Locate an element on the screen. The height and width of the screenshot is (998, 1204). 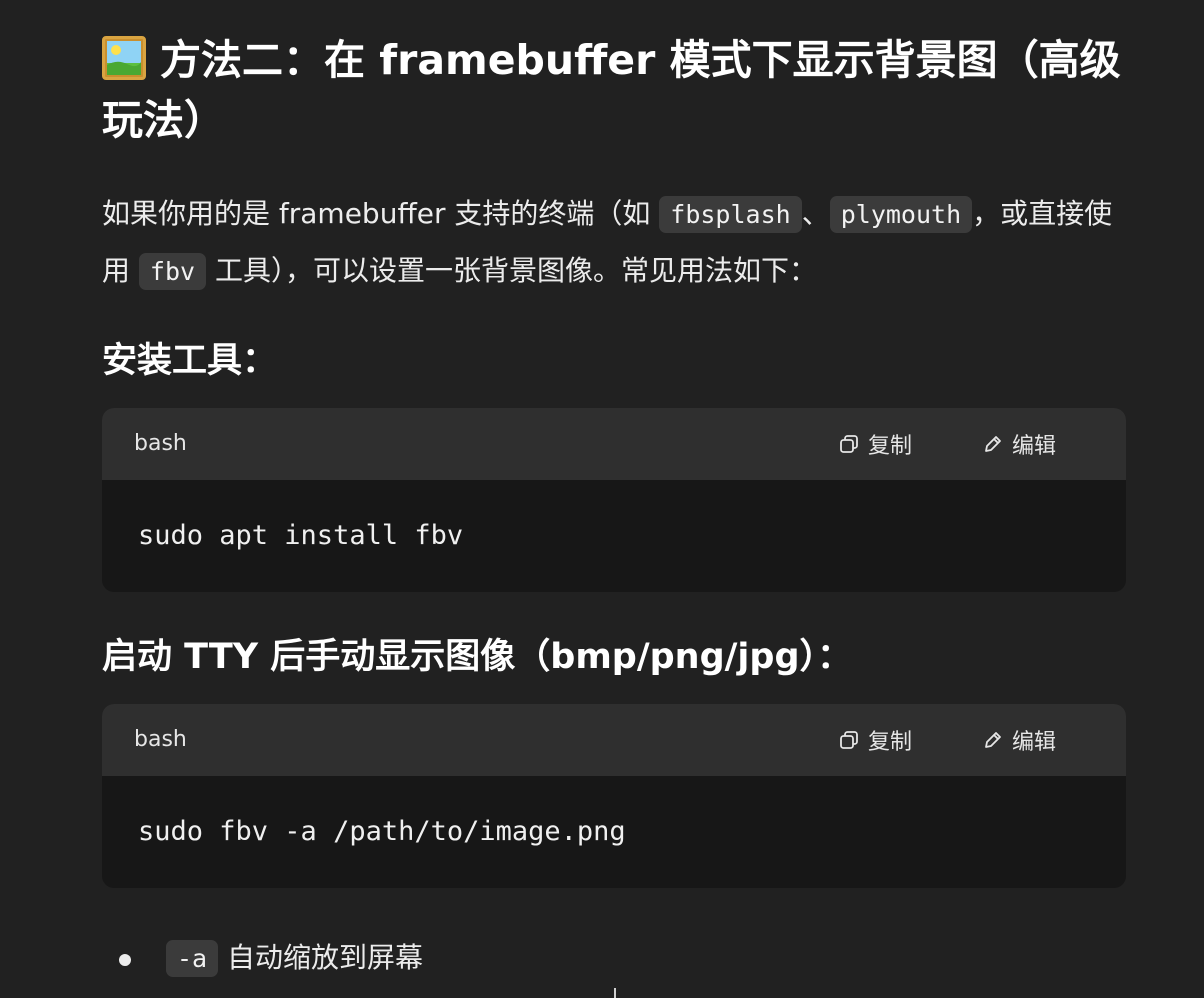
install-heading: 安装工具： is located at coordinates (190, 361).